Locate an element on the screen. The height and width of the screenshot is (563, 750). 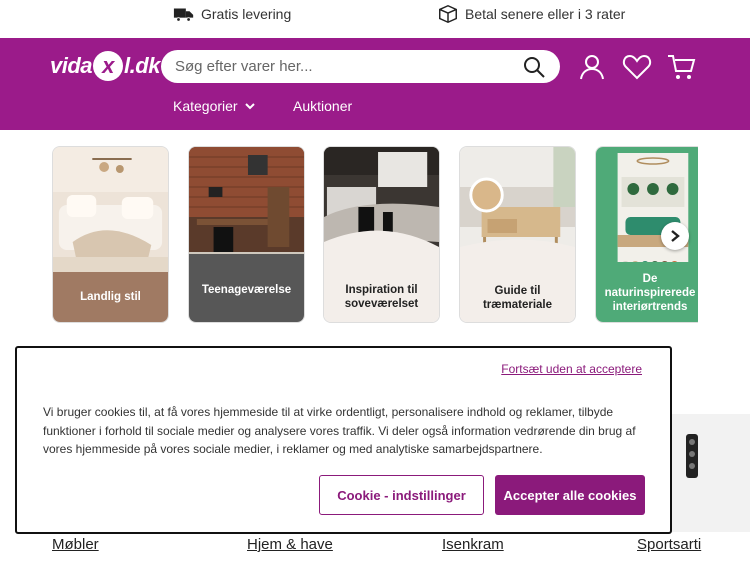
card-label: Guide til træmateriale is located at coordinates (517, 294).